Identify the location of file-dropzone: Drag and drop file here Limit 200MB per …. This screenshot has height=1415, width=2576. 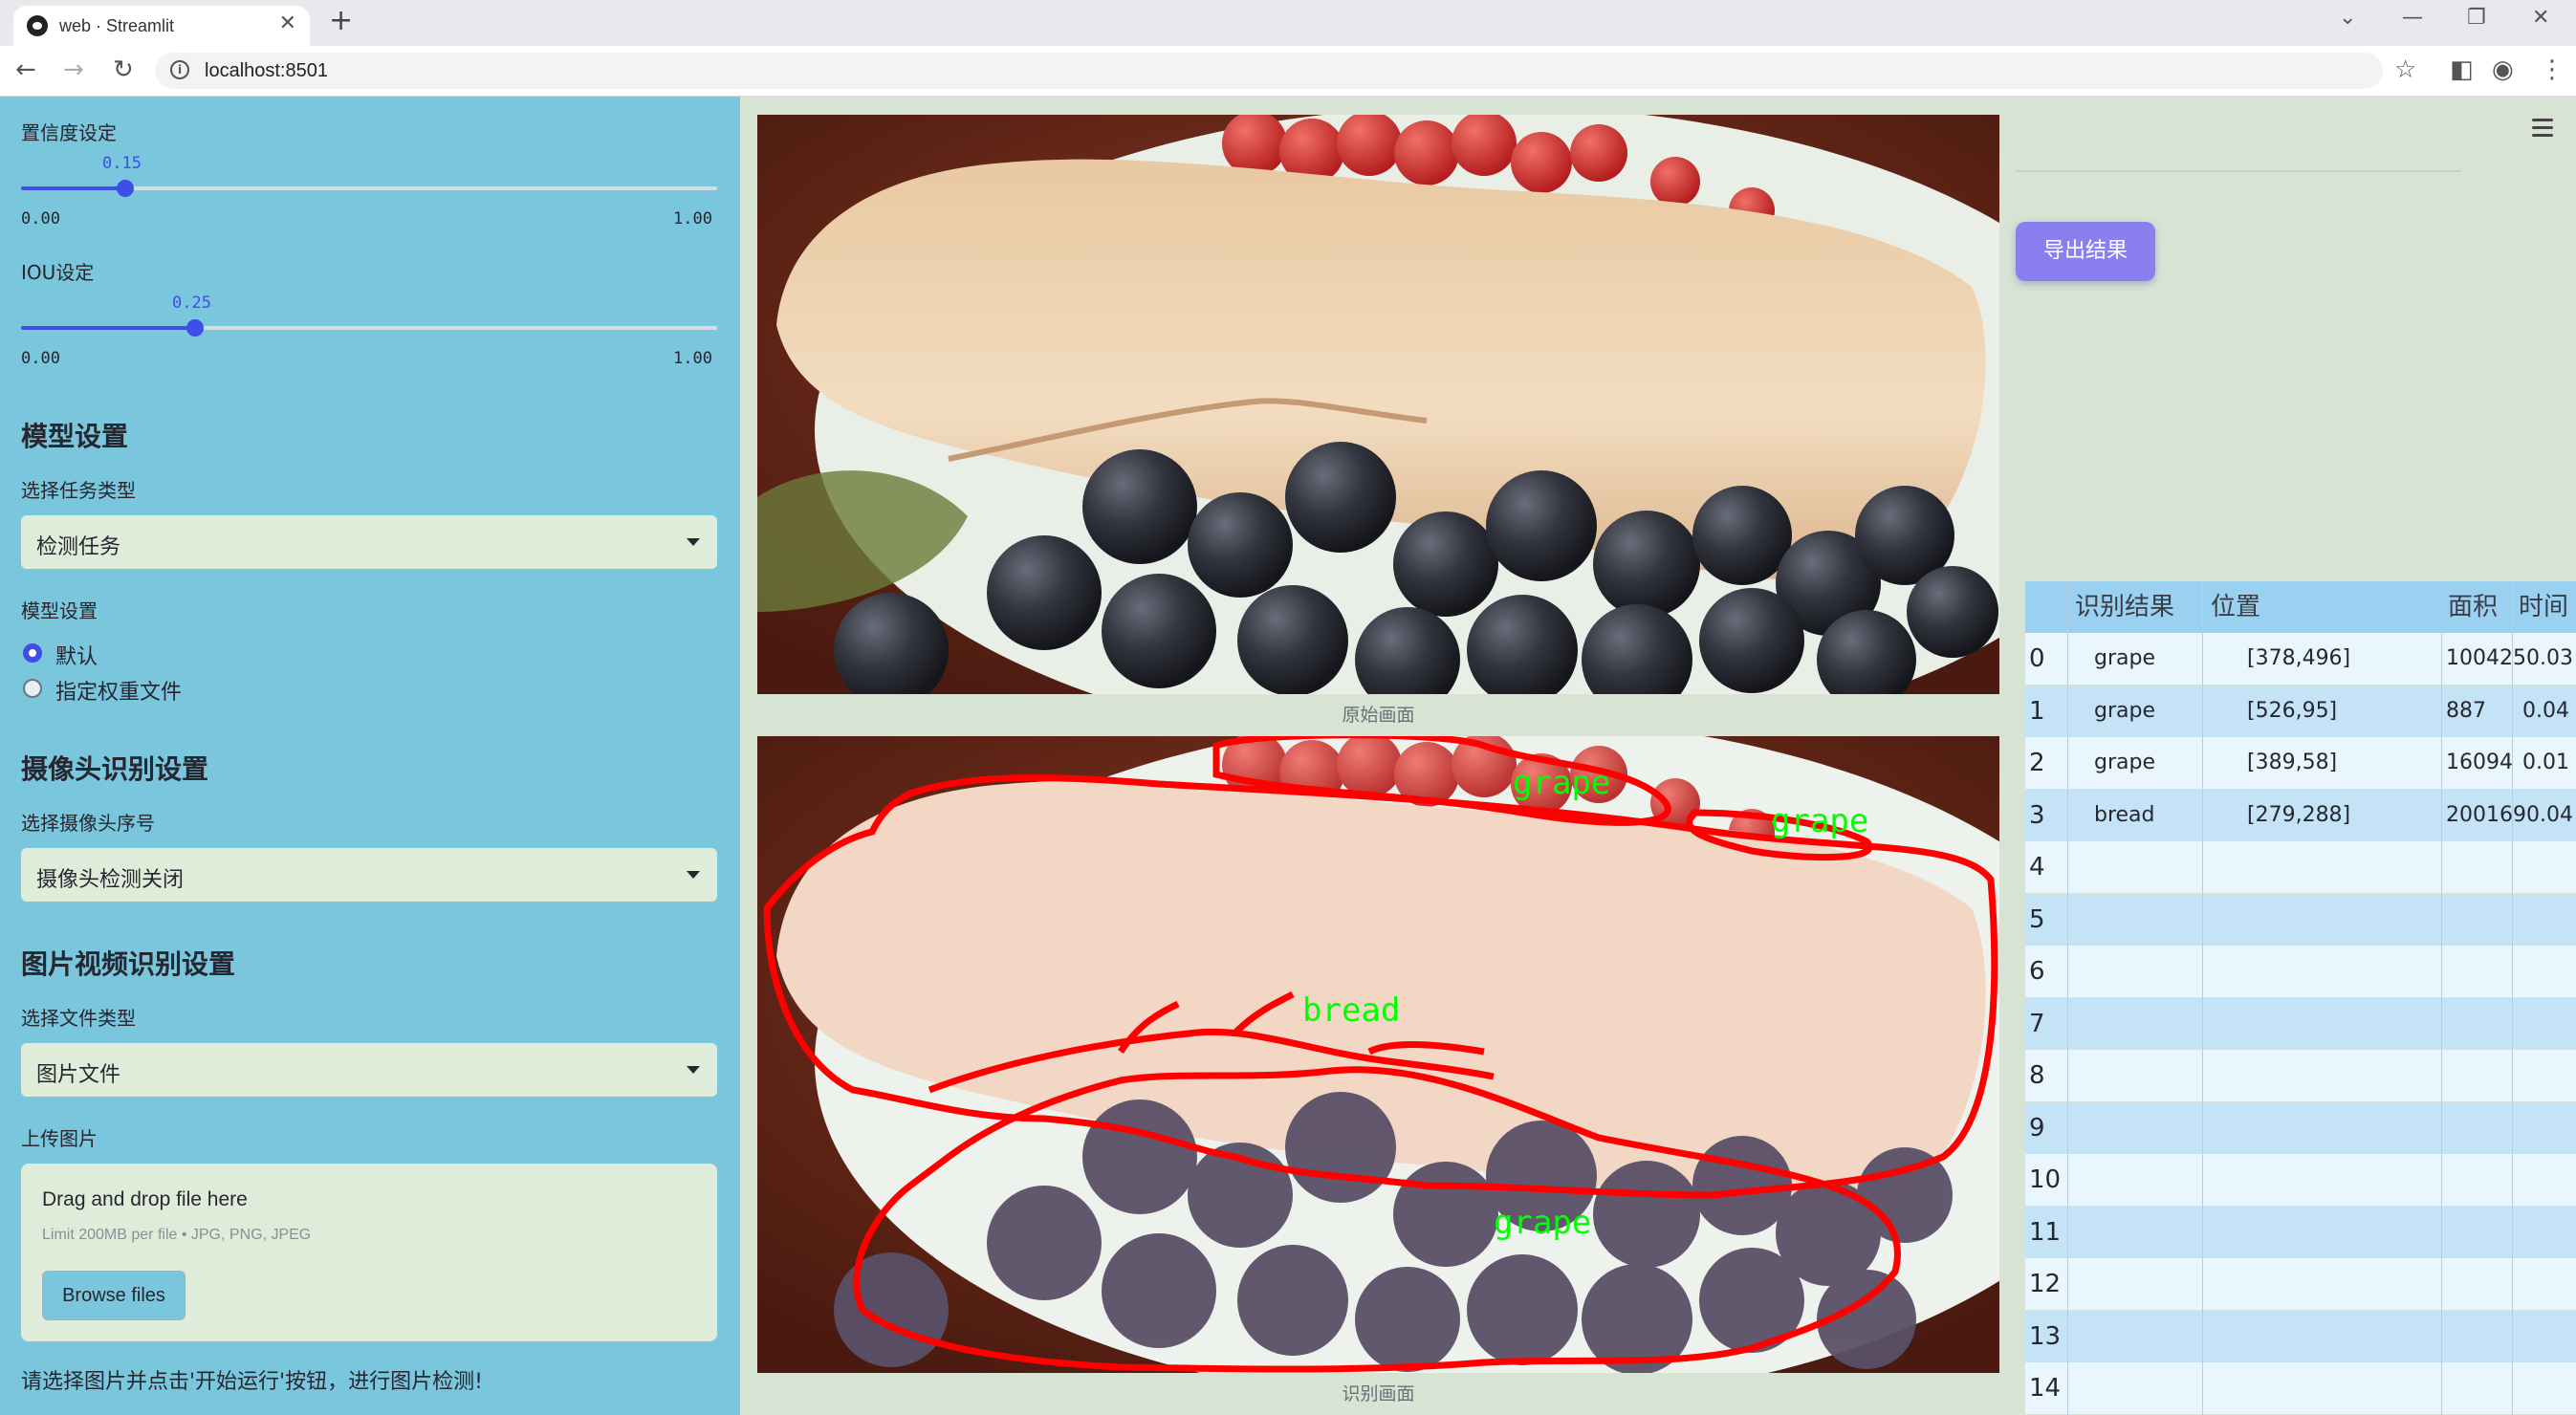
(369, 1253).